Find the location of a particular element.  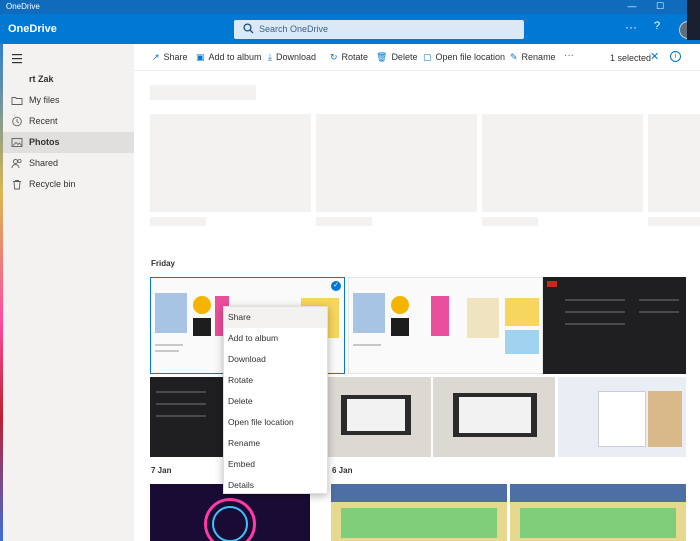

menu-item-embed: Embed is located at coordinates (275, 464).